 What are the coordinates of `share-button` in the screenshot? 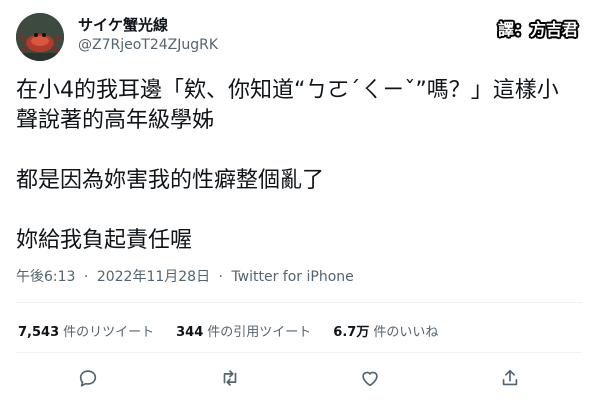 It's located at (510, 378).